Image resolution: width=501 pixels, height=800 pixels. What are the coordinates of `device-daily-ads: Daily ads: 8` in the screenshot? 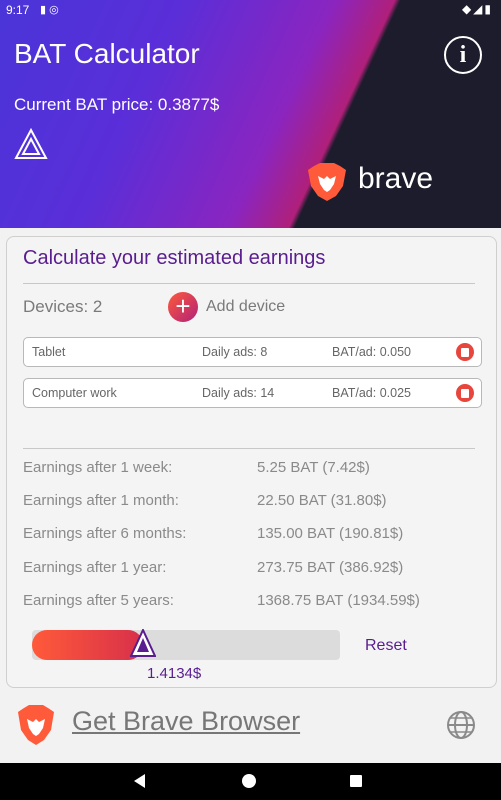 It's located at (235, 352).